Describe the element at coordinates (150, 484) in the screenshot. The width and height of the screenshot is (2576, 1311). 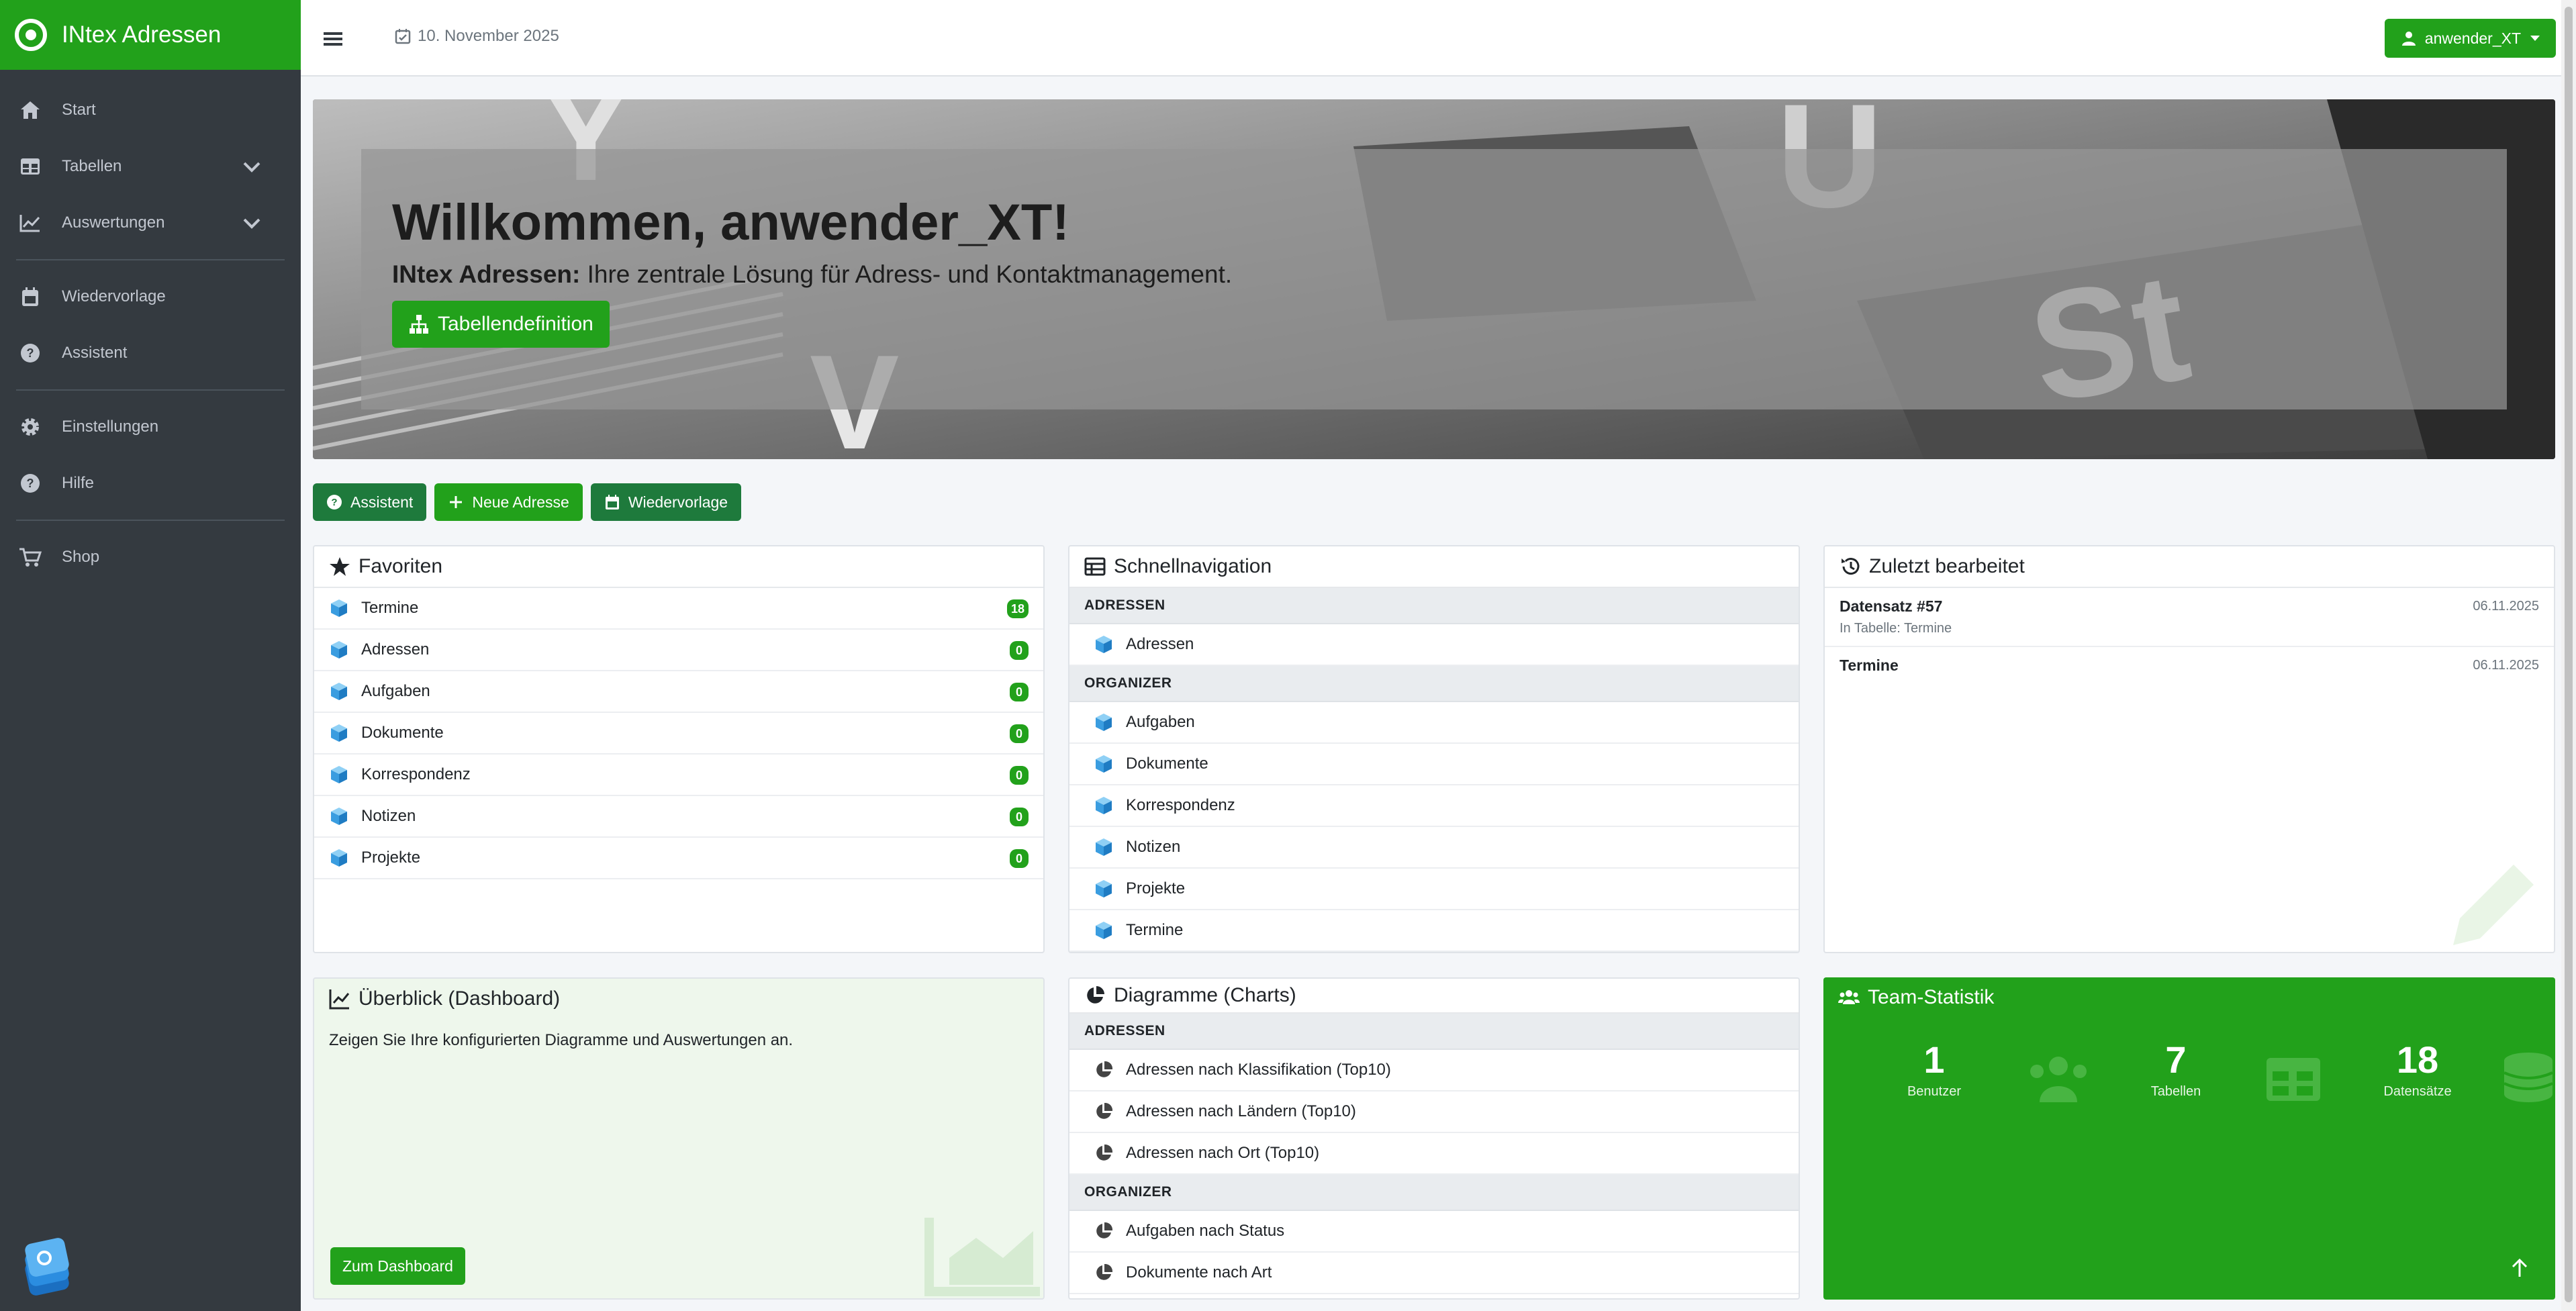
I see `sidebar-item-hilfe: ? Hilfe` at that location.